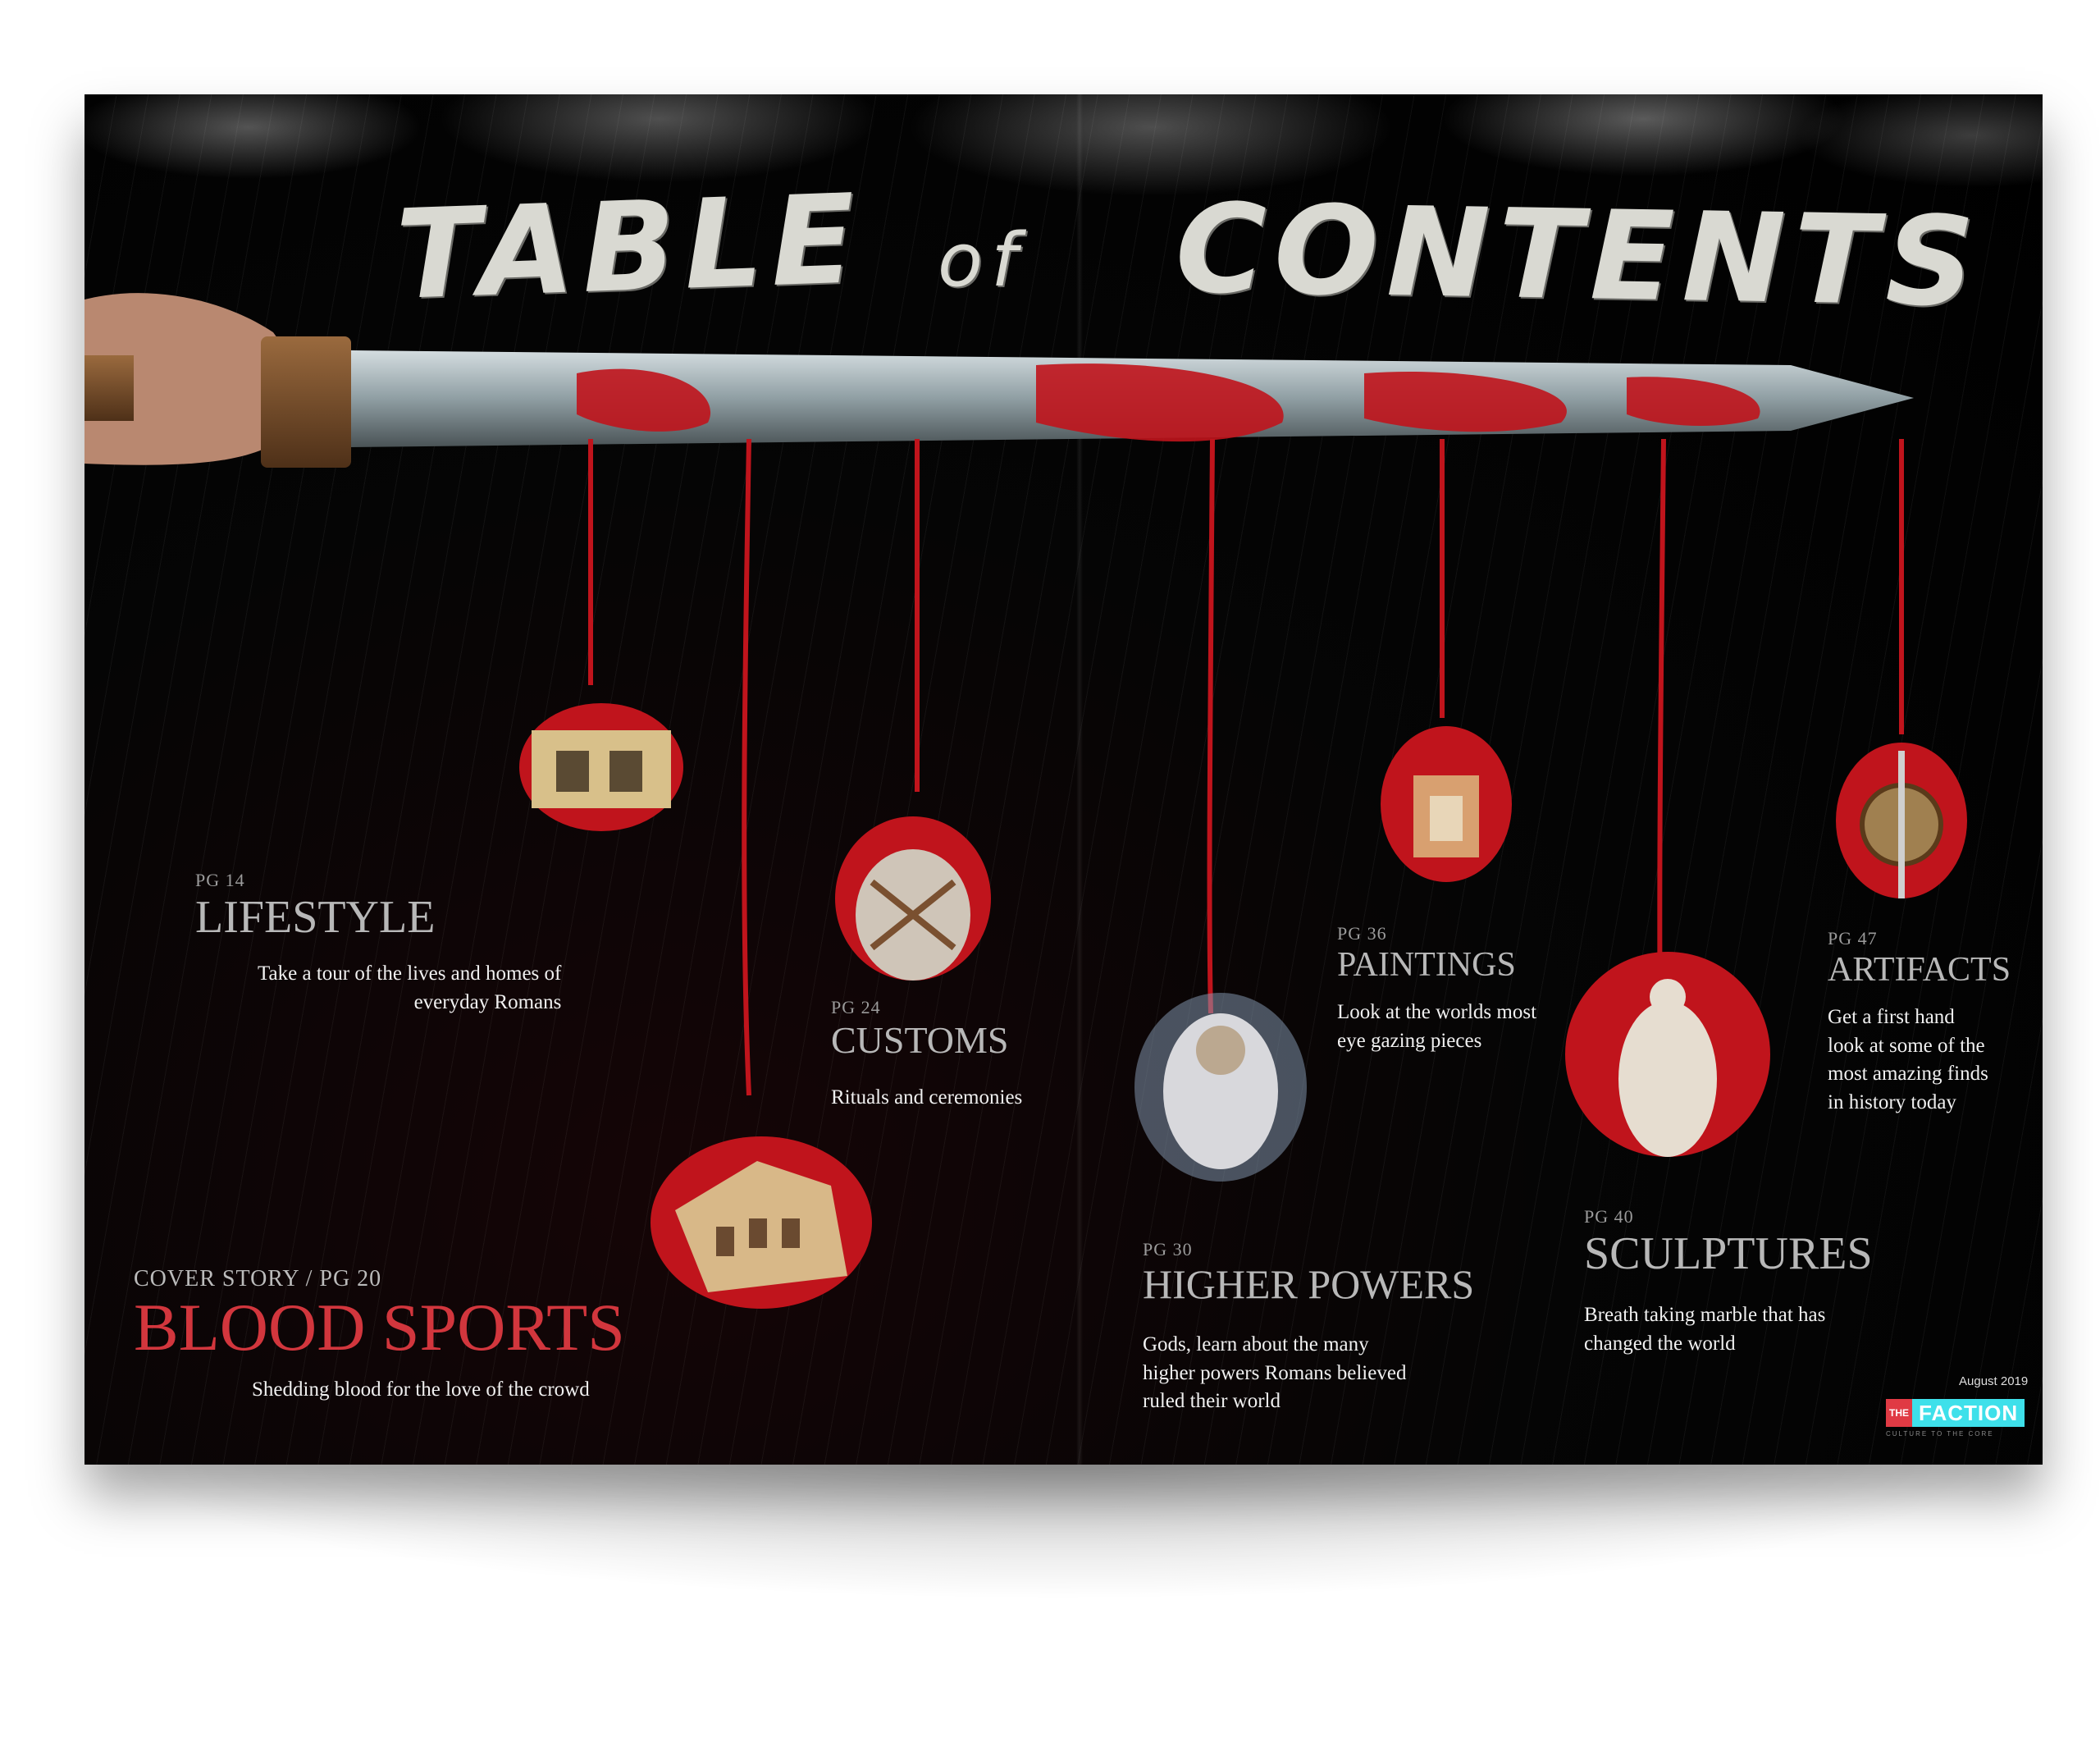 This screenshot has width=2100, height=1760. What do you see at coordinates (1994, 1381) in the screenshot?
I see `issue-date: August 2019` at bounding box center [1994, 1381].